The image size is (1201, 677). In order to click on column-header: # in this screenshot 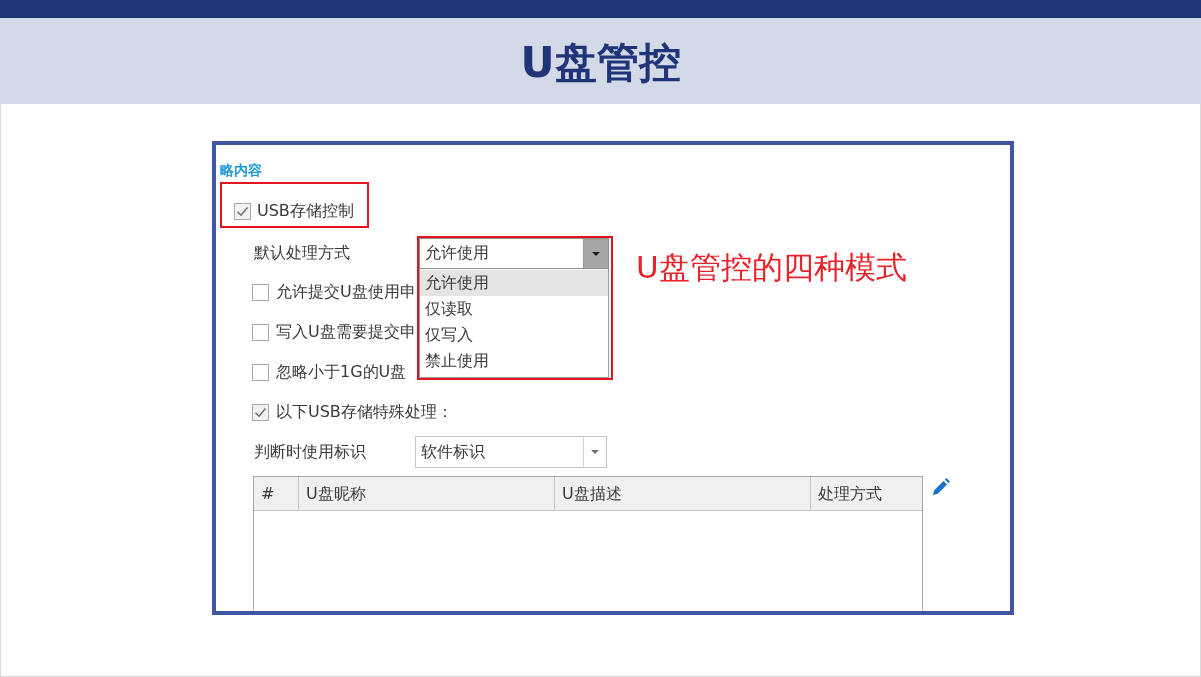, I will do `click(276, 493)`.